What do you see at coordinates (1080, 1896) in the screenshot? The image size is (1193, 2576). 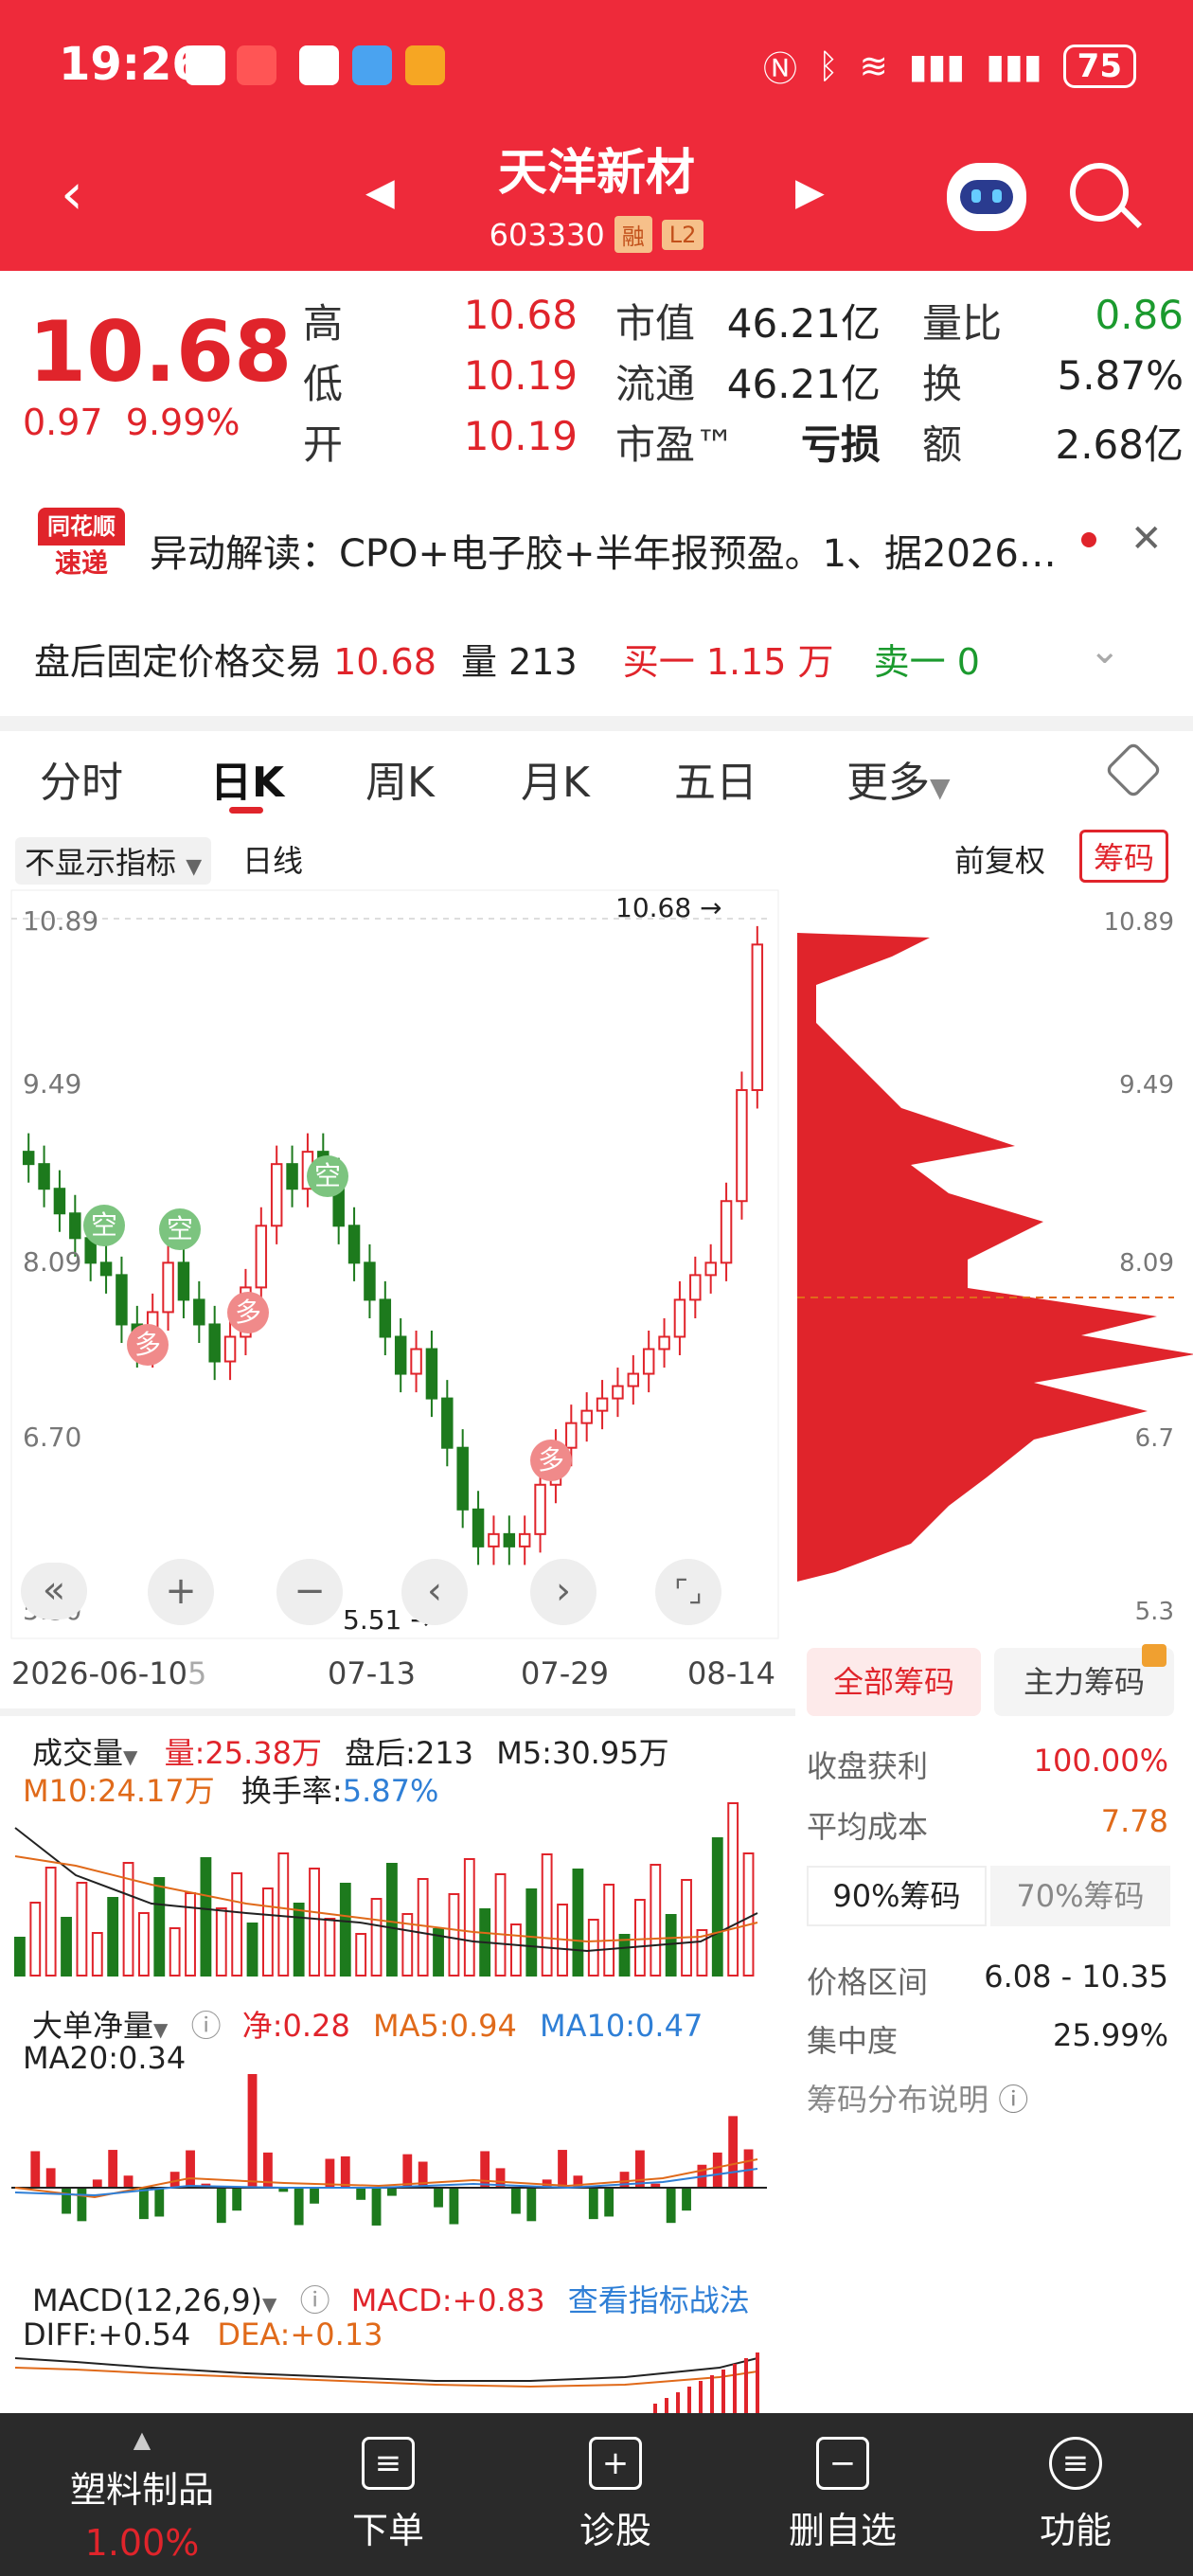 I see `chips-70-button: 70%筹码` at bounding box center [1080, 1896].